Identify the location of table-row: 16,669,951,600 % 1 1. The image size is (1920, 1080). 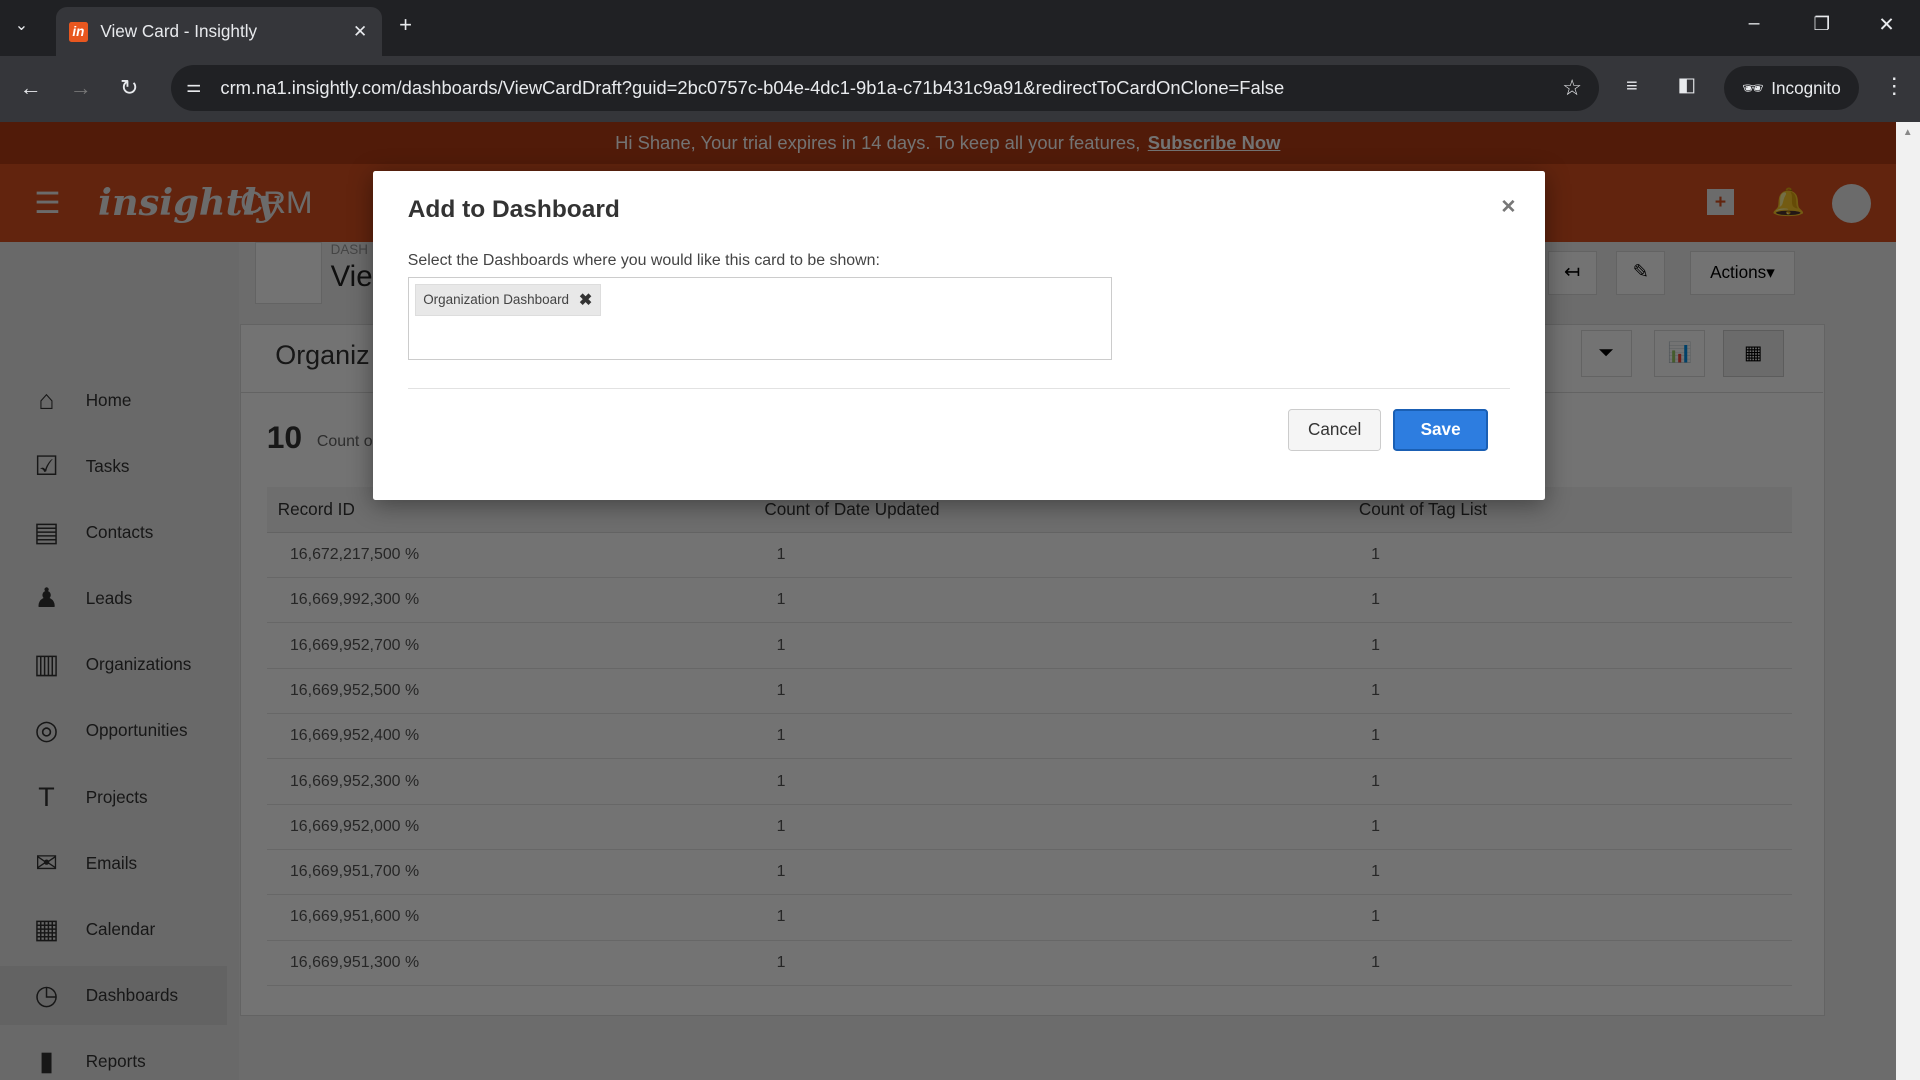
(1029, 917).